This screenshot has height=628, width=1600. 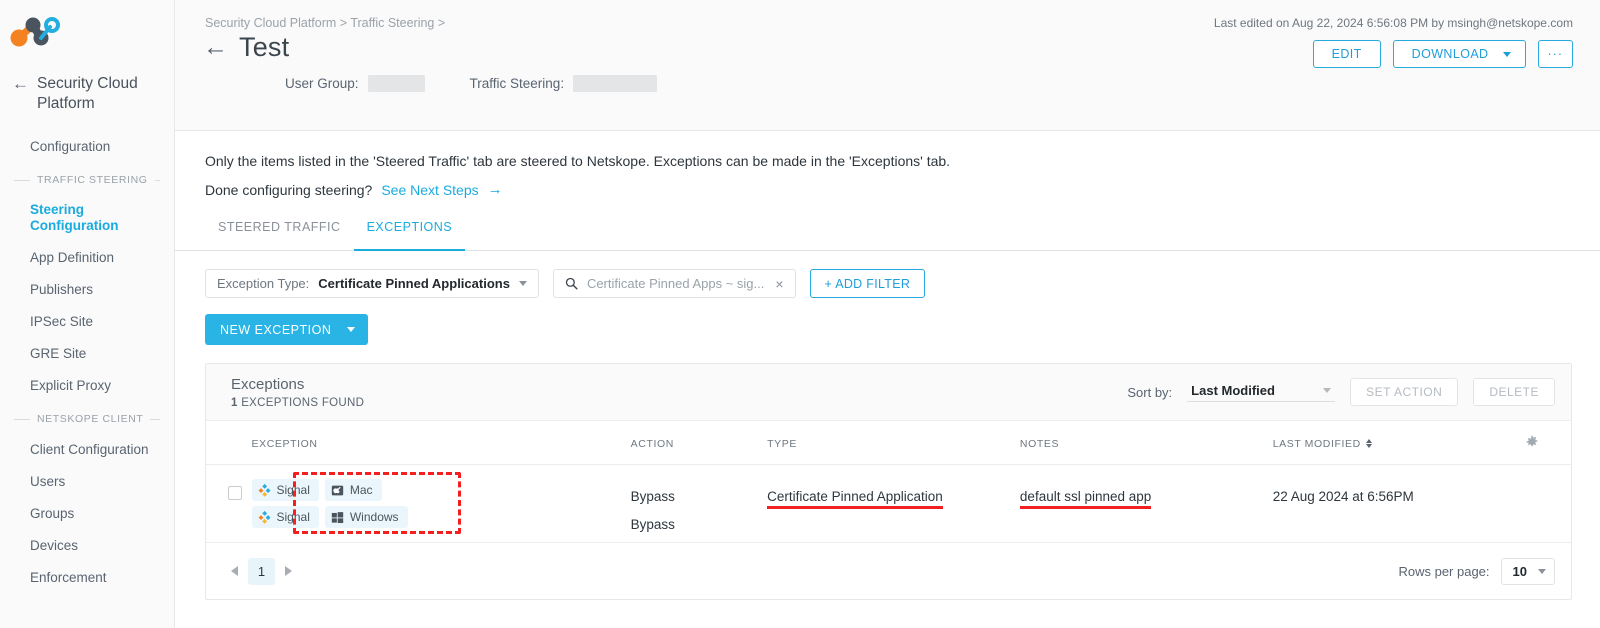 What do you see at coordinates (1514, 392) in the screenshot?
I see `delete-button: DELETE` at bounding box center [1514, 392].